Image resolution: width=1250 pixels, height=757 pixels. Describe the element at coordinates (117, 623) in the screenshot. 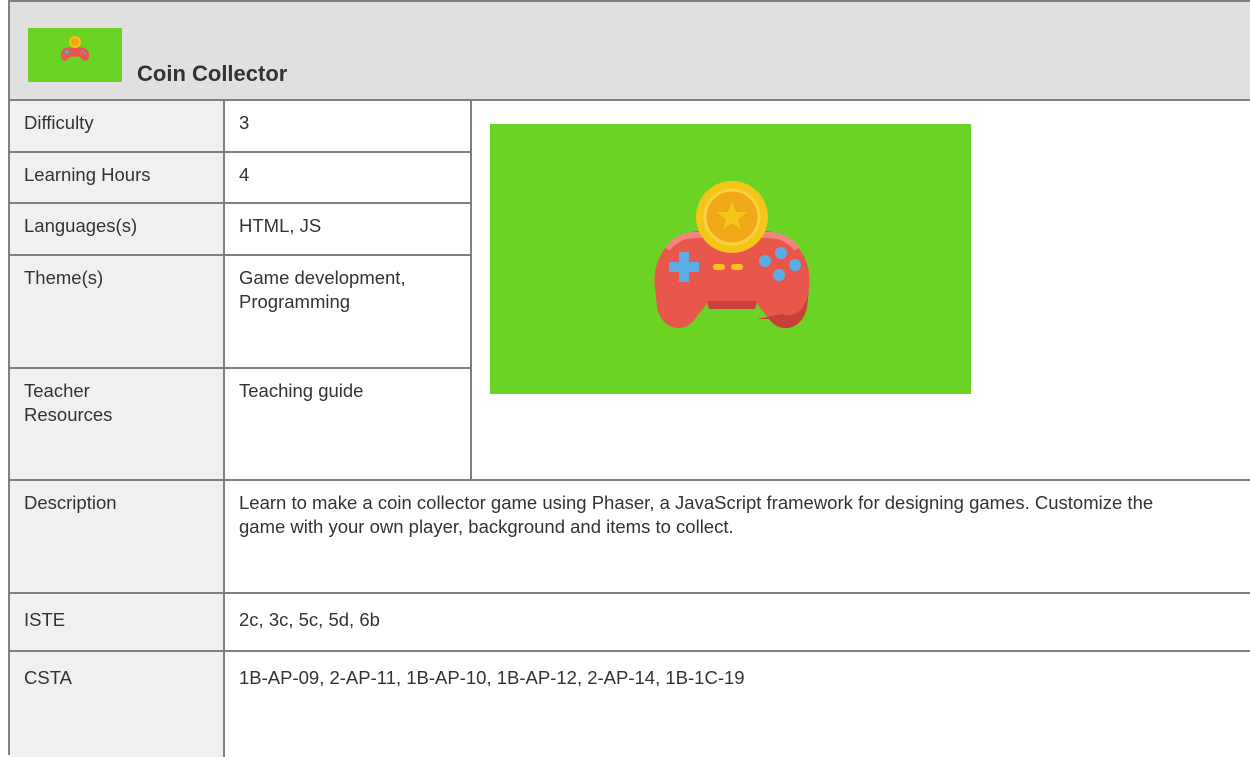

I see `iste-label: ISTE` at that location.